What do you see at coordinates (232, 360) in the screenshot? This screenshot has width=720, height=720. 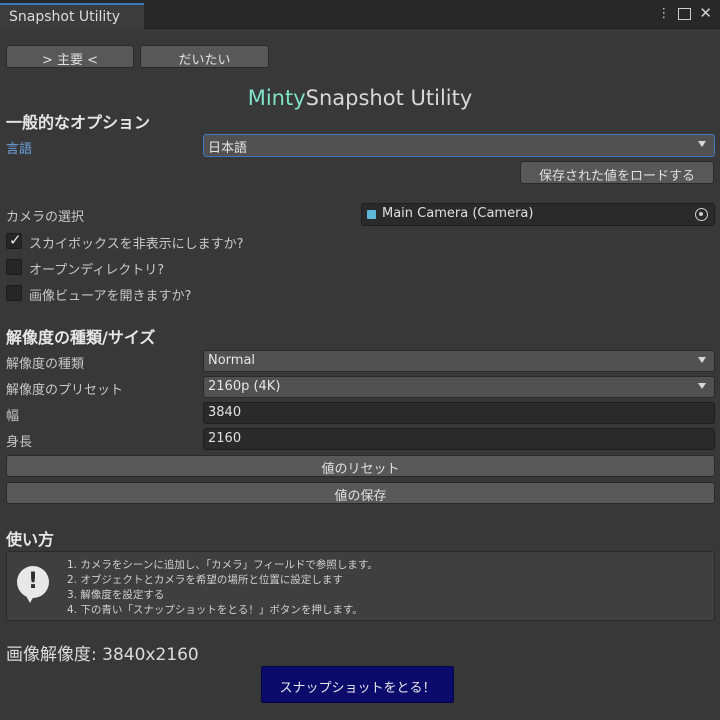 I see `resolution-type-value: Normal` at bounding box center [232, 360].